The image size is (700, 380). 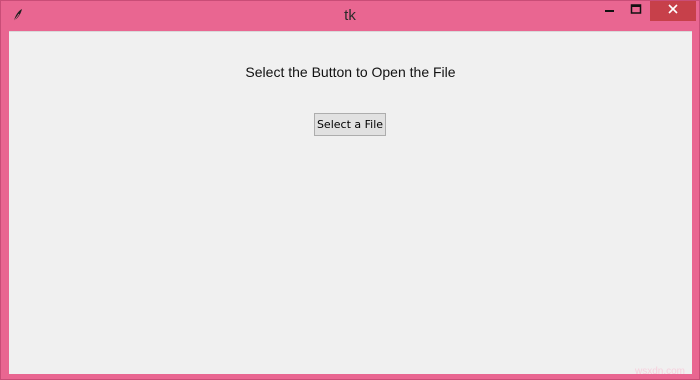 I want to click on watermark-text: wsxdn.com, so click(x=659, y=371).